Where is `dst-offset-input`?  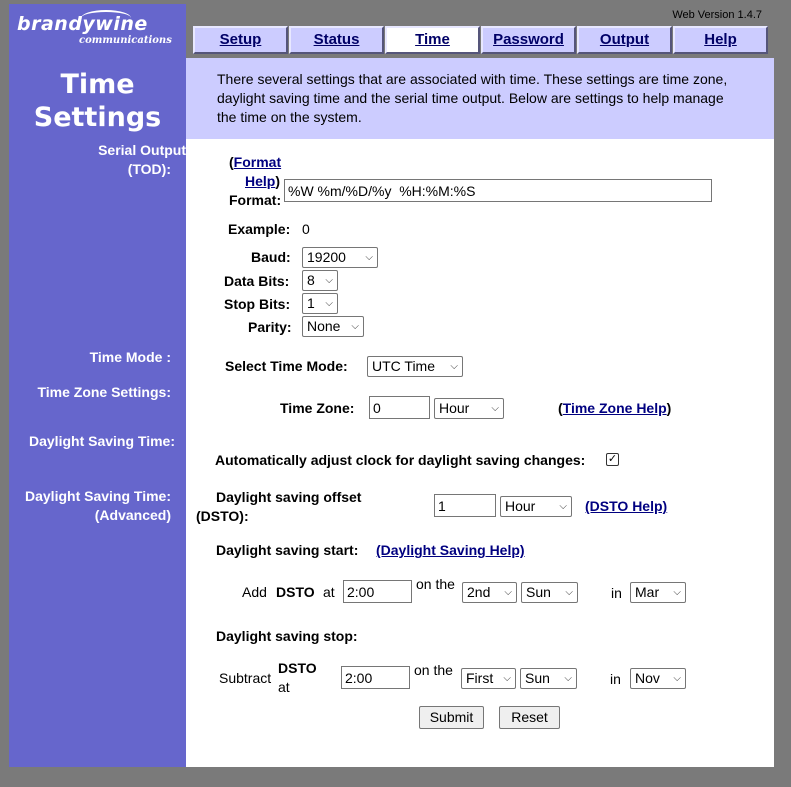
dst-offset-input is located at coordinates (465, 505).